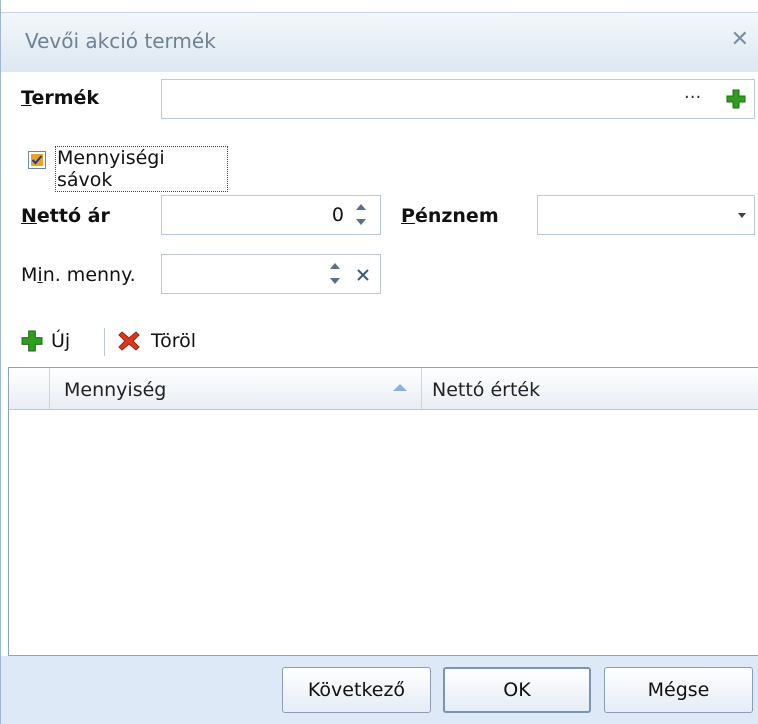 The image size is (758, 724). What do you see at coordinates (115, 390) in the screenshot?
I see `column-header-quantity-label: Mennyiség` at bounding box center [115, 390].